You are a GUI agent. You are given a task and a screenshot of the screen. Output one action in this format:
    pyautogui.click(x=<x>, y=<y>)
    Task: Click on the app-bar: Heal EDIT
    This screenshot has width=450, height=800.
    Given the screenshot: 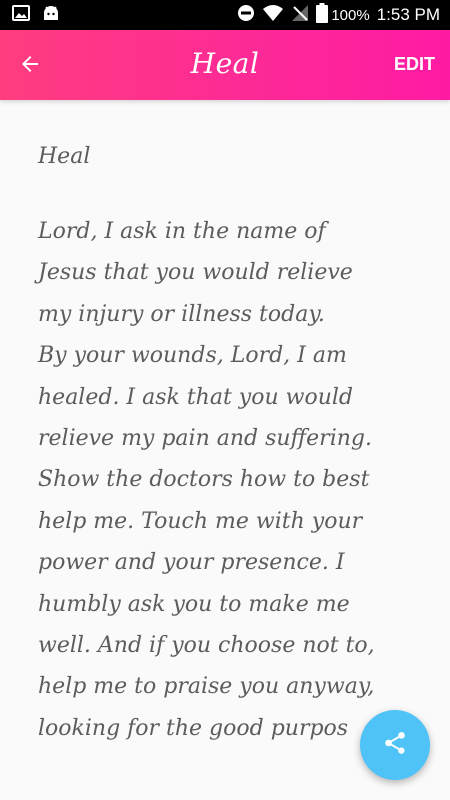 What is the action you would take?
    pyautogui.click(x=225, y=65)
    